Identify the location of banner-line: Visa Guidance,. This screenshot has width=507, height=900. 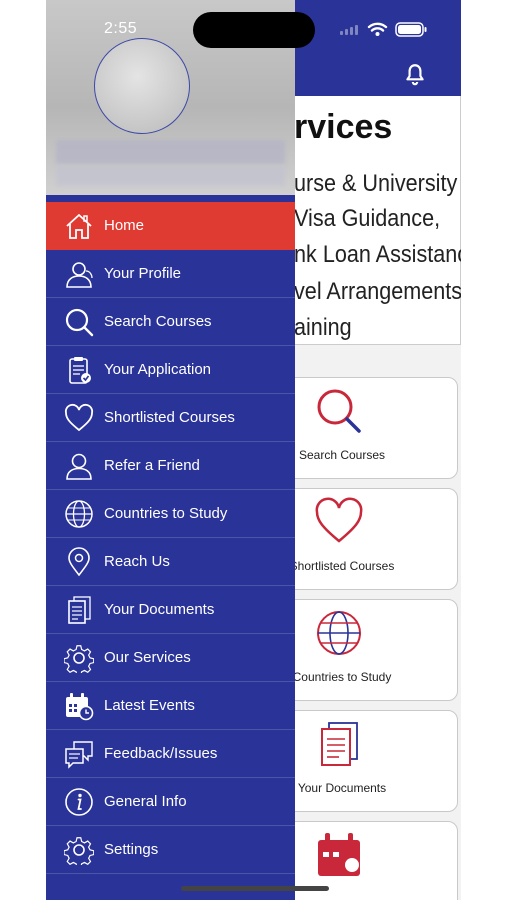
(367, 218).